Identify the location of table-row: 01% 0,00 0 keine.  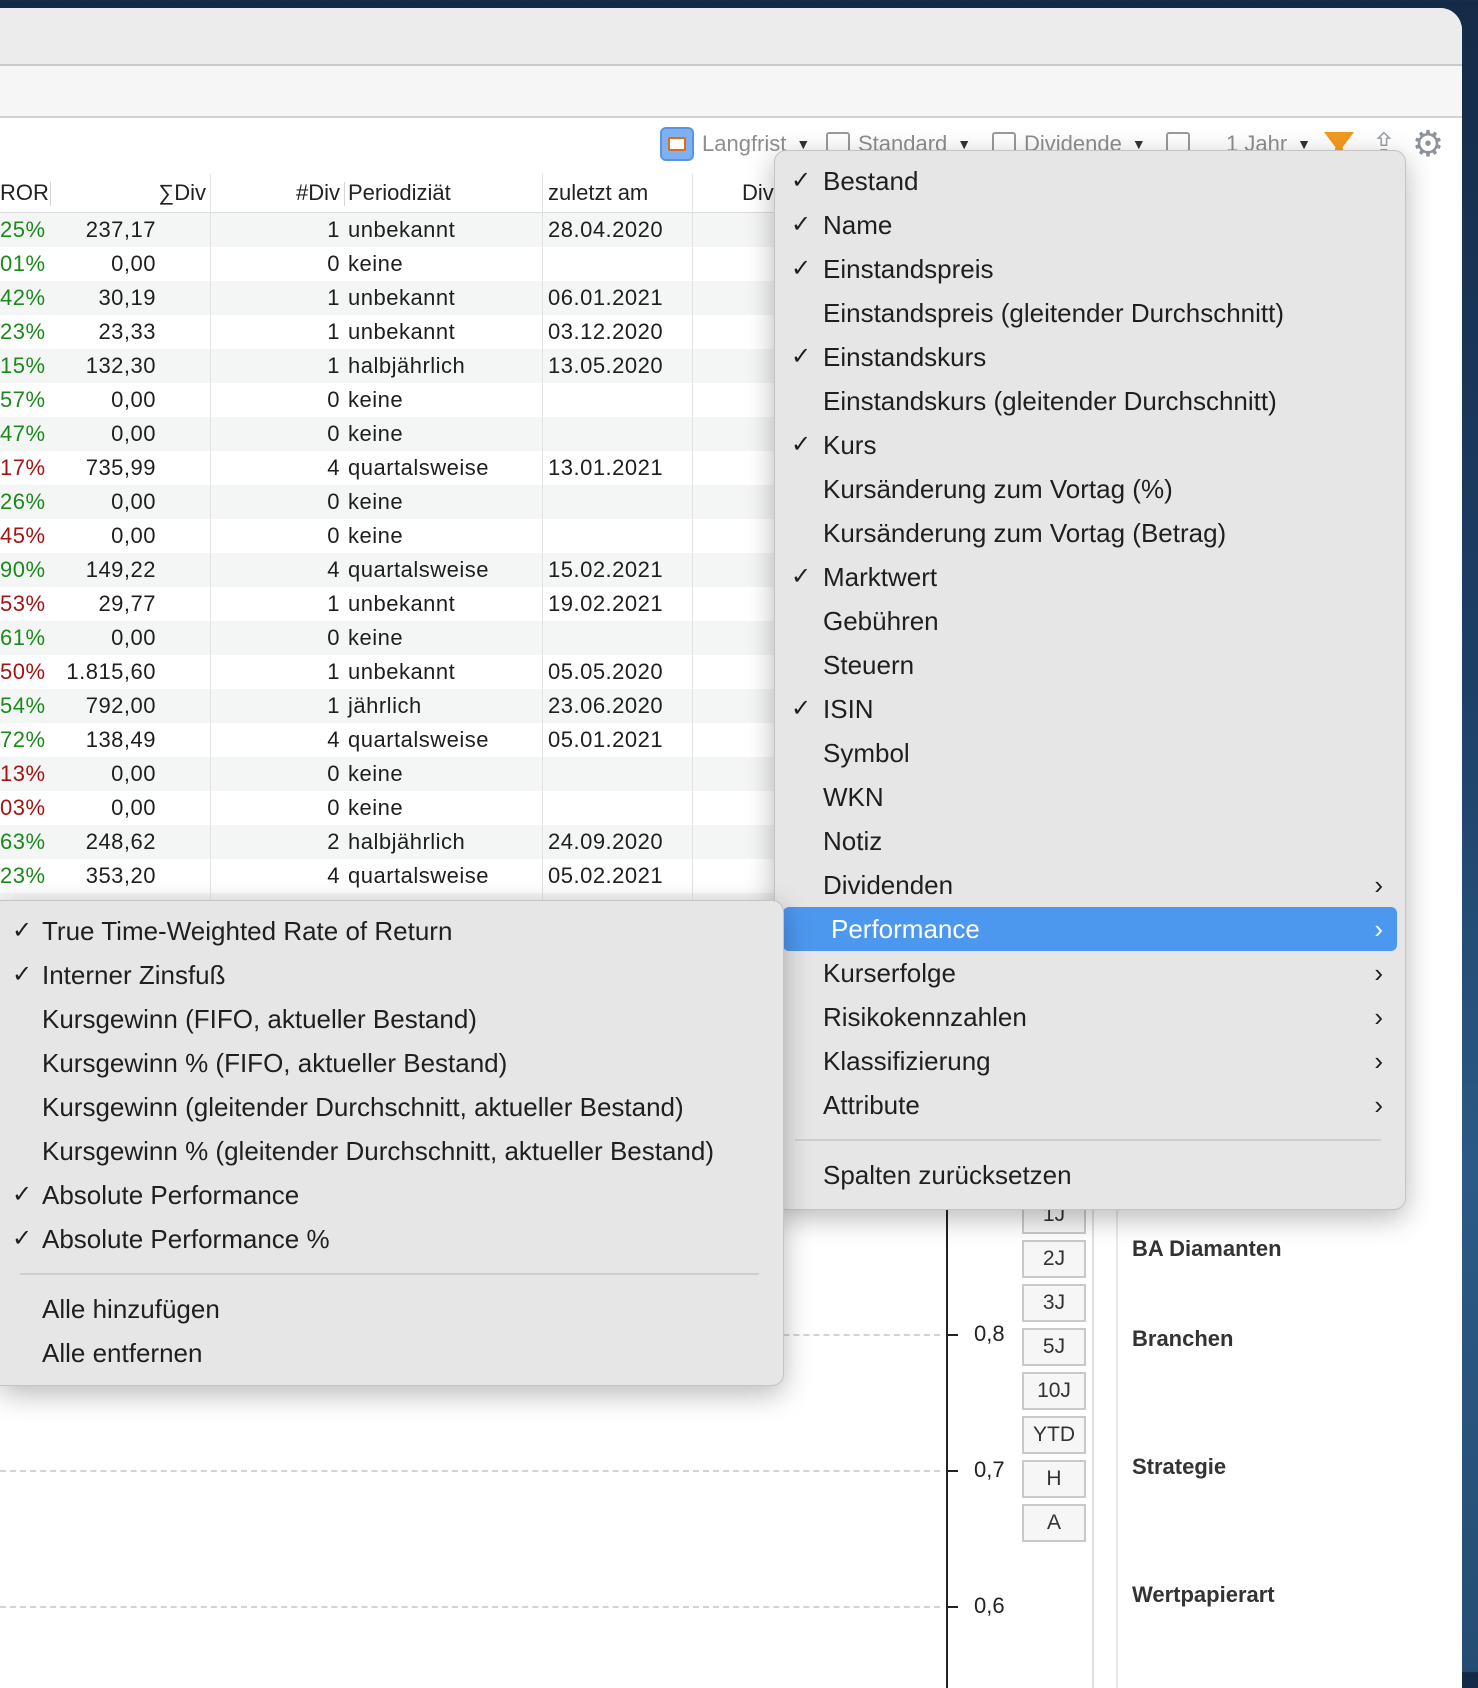
(390, 264).